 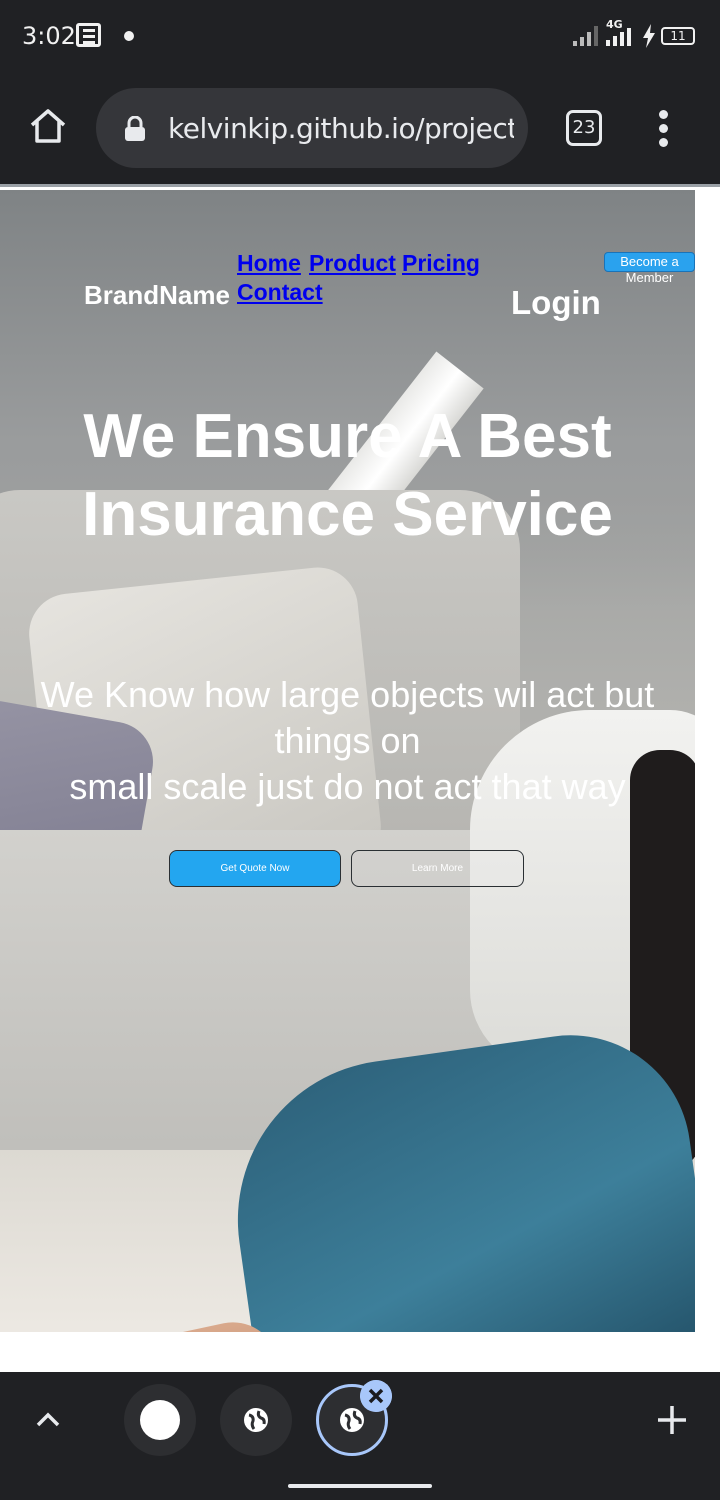 I want to click on address-bar: kelvinkip.github.io/project-ins, so click(x=312, y=128).